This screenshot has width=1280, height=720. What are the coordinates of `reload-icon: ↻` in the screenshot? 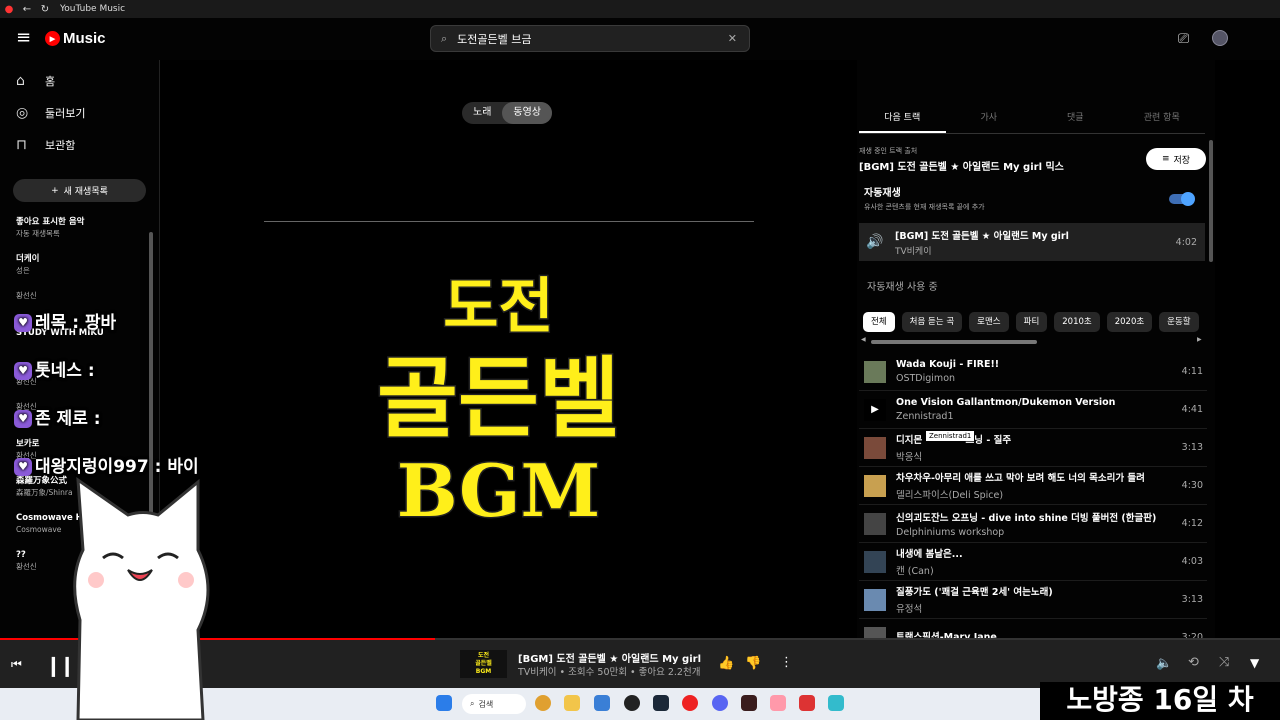 It's located at (45, 9).